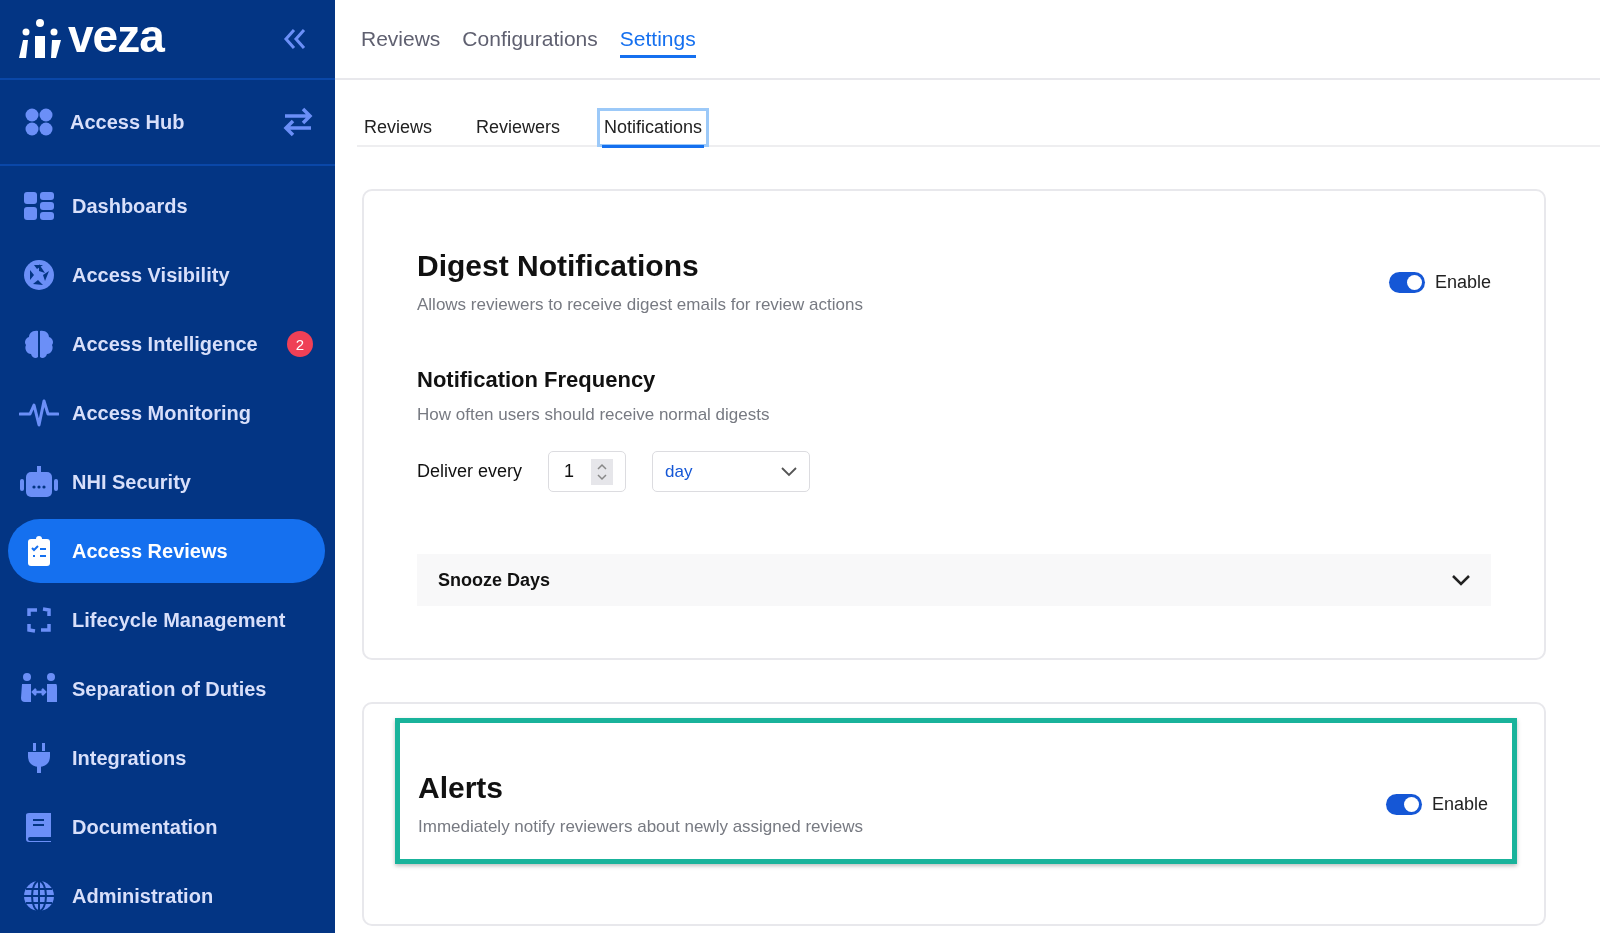 The image size is (1600, 933). I want to click on sidebar-item: Dashboards, so click(166, 206).